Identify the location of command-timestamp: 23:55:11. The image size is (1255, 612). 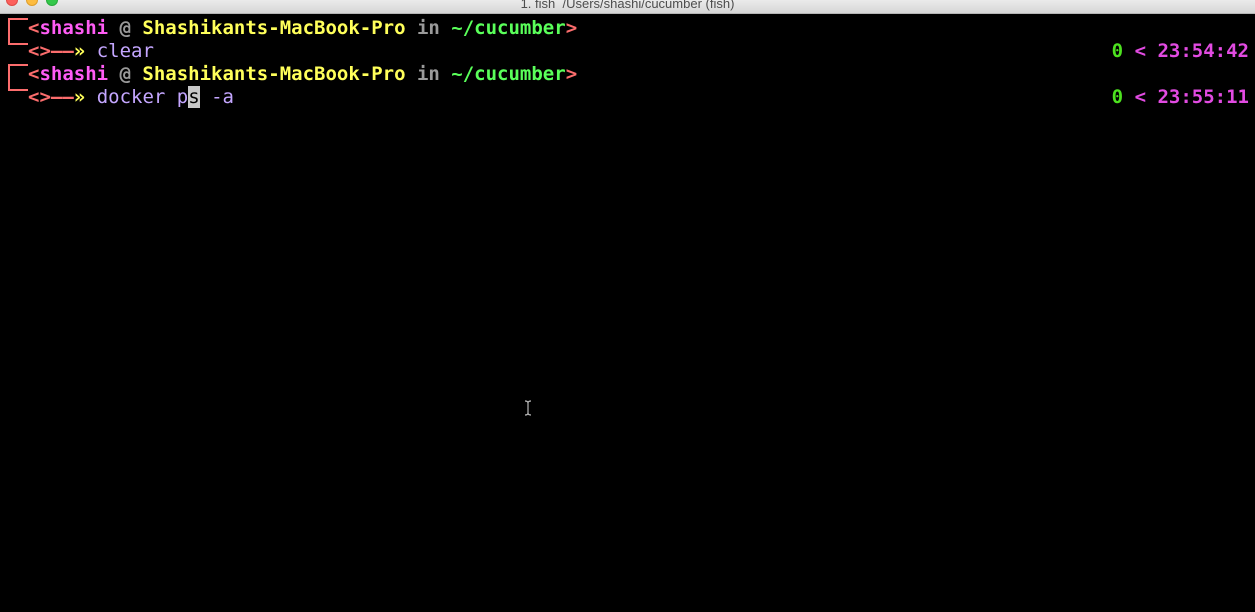
(1203, 97).